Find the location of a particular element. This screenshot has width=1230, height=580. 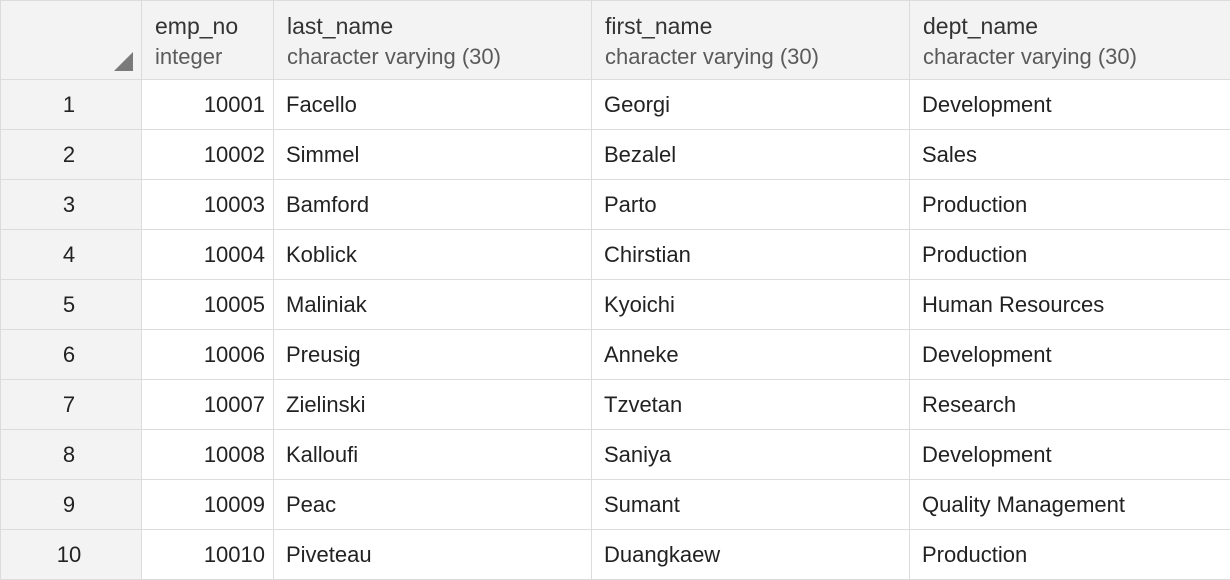

emp-no-cell: 10004 is located at coordinates (208, 255).